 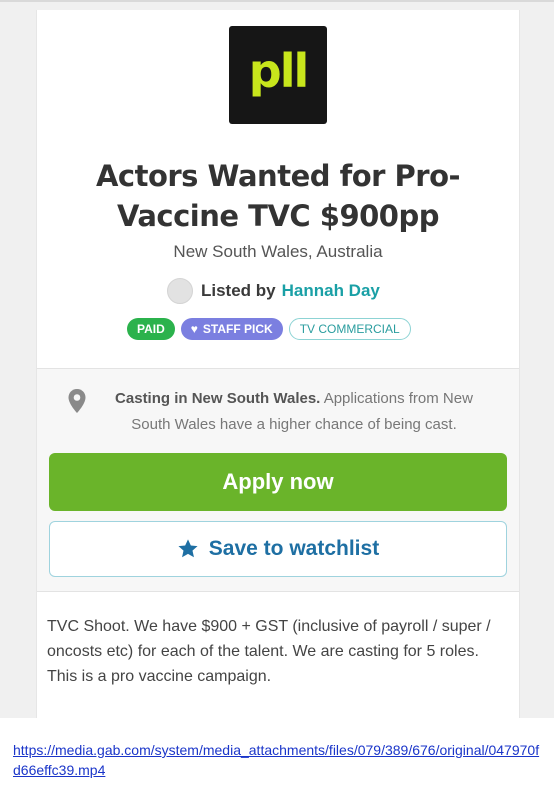 I want to click on apply-now-button: Apply now, so click(x=278, y=482).